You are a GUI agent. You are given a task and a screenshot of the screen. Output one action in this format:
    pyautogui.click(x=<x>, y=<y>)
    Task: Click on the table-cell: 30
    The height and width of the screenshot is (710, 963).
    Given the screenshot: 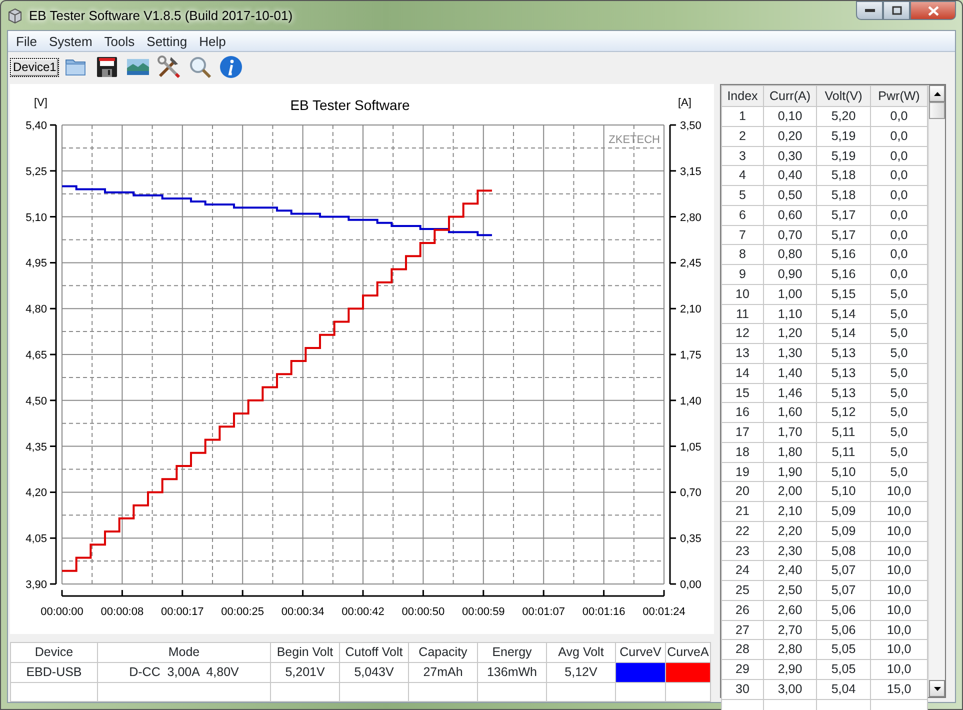 What is the action you would take?
    pyautogui.click(x=743, y=689)
    